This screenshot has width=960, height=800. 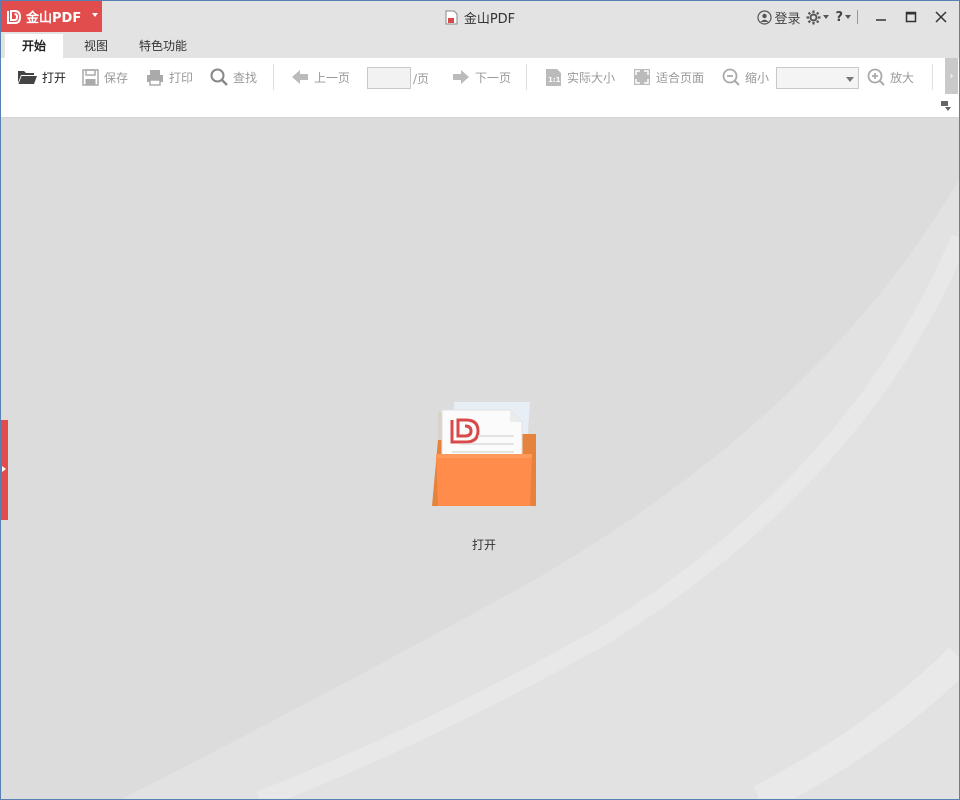 I want to click on svg-text: 1:1, so click(x=554, y=80).